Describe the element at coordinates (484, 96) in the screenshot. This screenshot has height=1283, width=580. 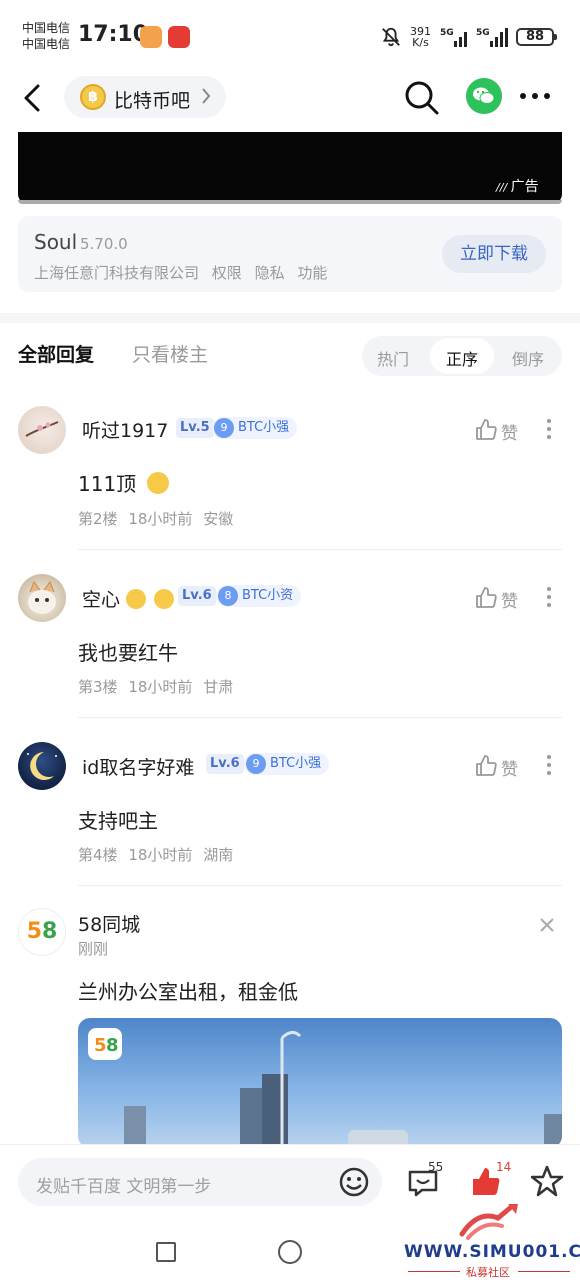
I see `wechat-share-icon` at that location.